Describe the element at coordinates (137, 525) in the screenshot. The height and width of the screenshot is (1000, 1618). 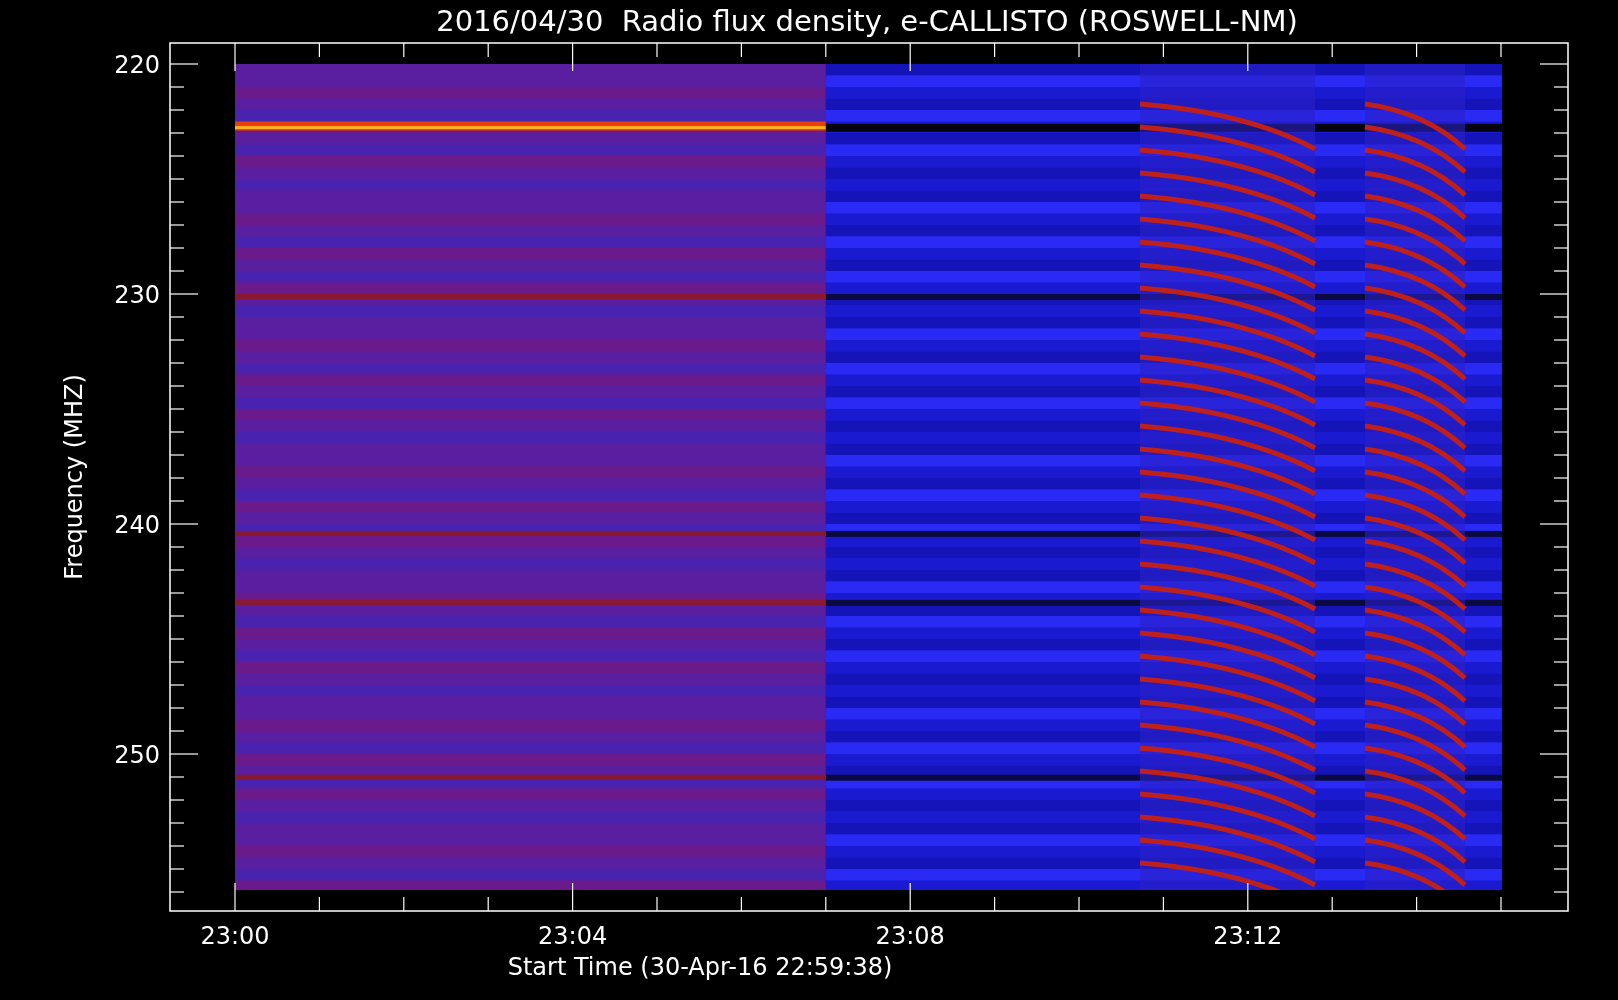
I see `y-tick-label: 240` at that location.